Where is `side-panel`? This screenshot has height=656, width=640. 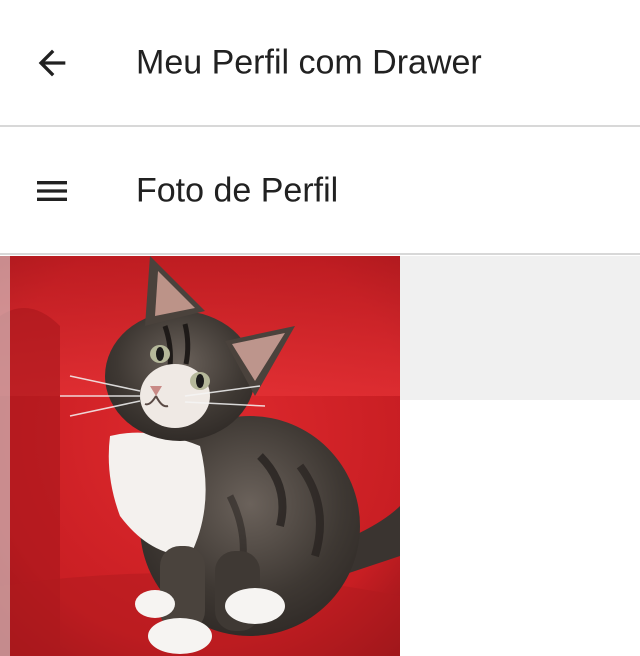
side-panel is located at coordinates (520, 328).